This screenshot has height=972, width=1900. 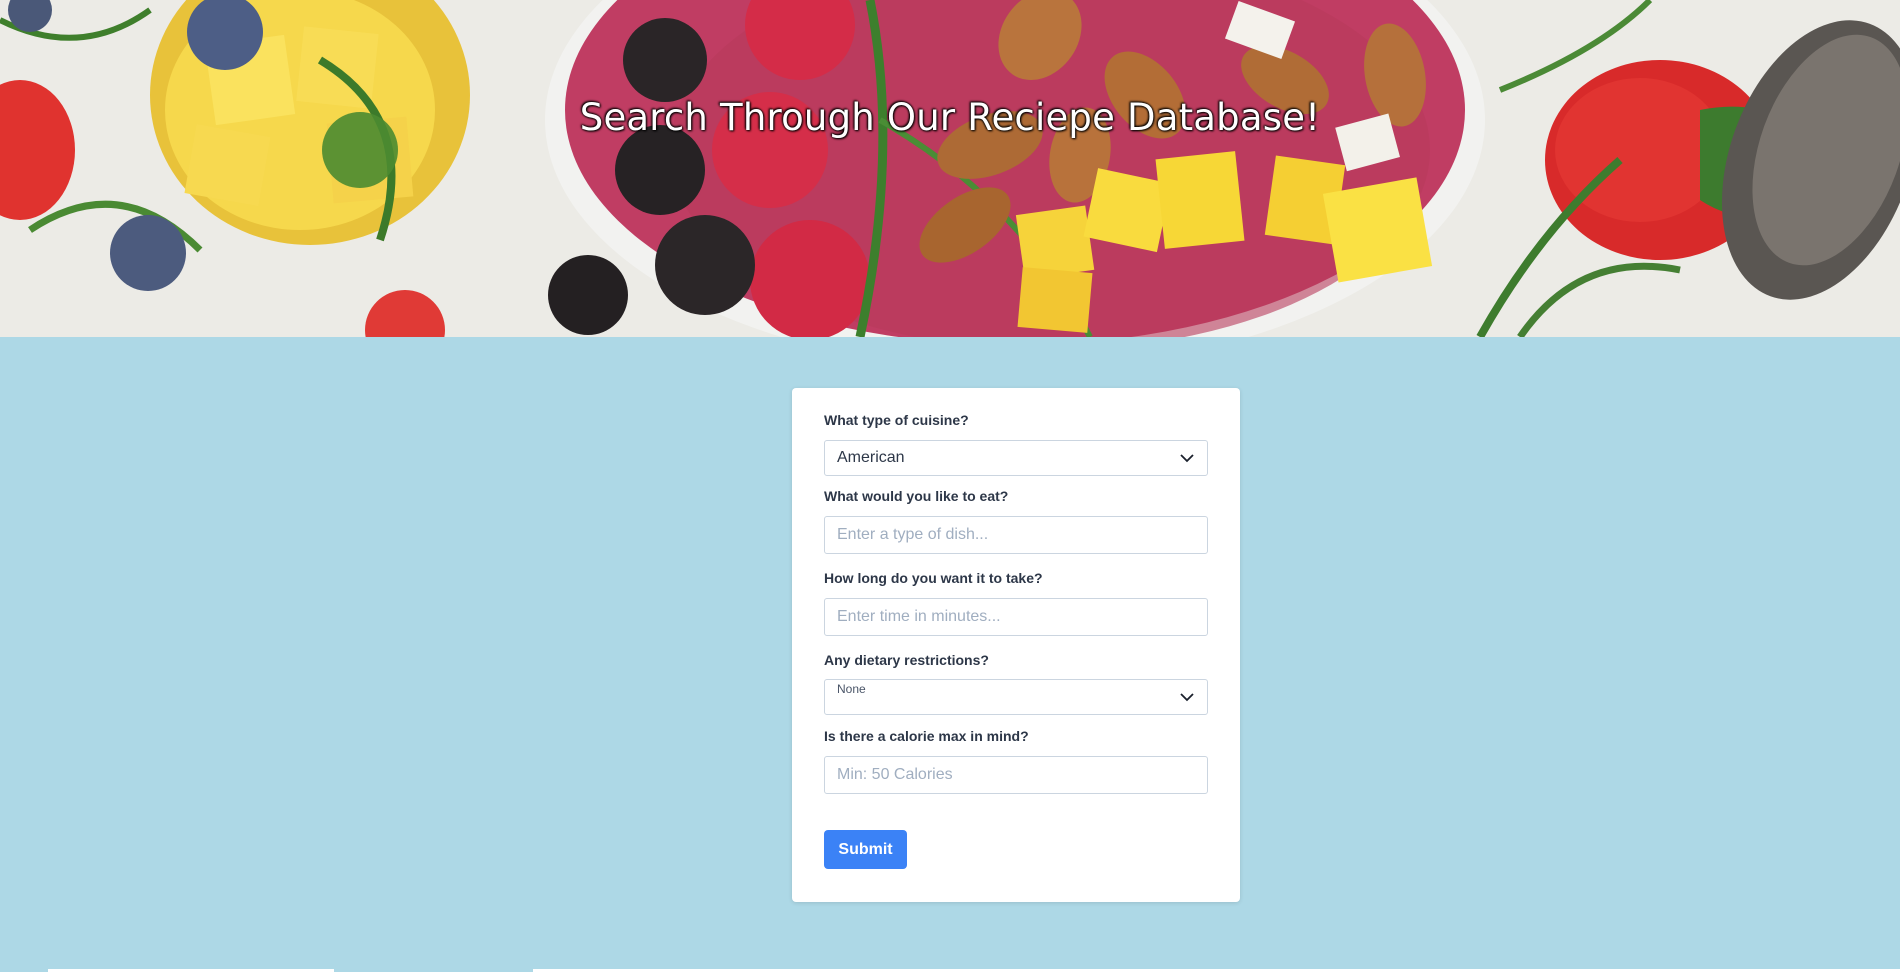 What do you see at coordinates (933, 578) in the screenshot?
I see `time-label: How long do you want it to take?` at bounding box center [933, 578].